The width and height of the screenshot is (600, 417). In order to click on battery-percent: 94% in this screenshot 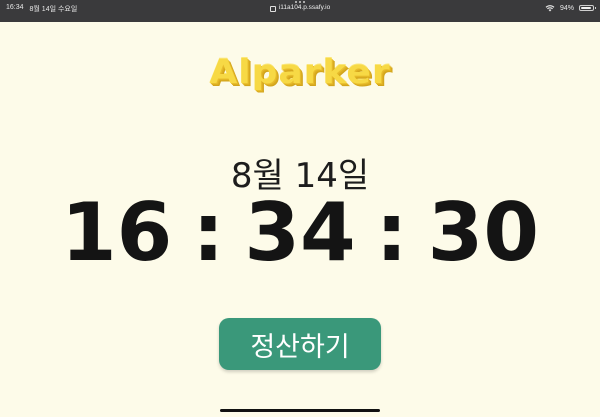, I will do `click(566, 8)`.